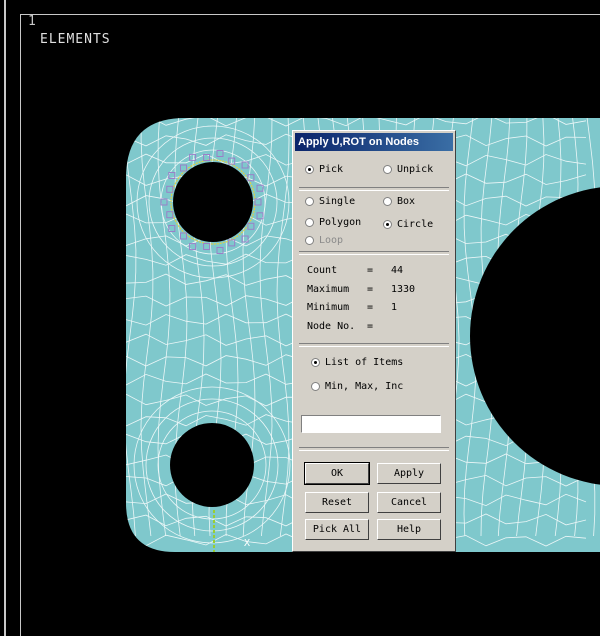  I want to click on single-radio: Single, so click(330, 201).